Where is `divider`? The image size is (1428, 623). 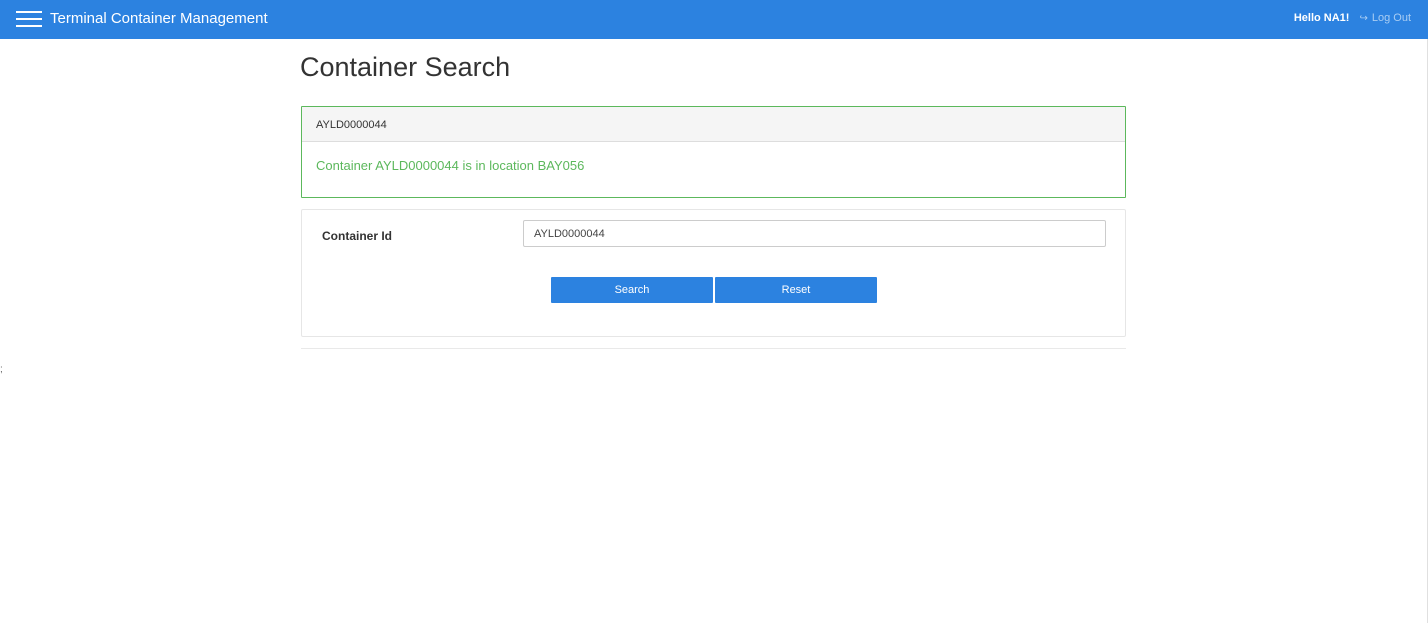
divider is located at coordinates (713, 348).